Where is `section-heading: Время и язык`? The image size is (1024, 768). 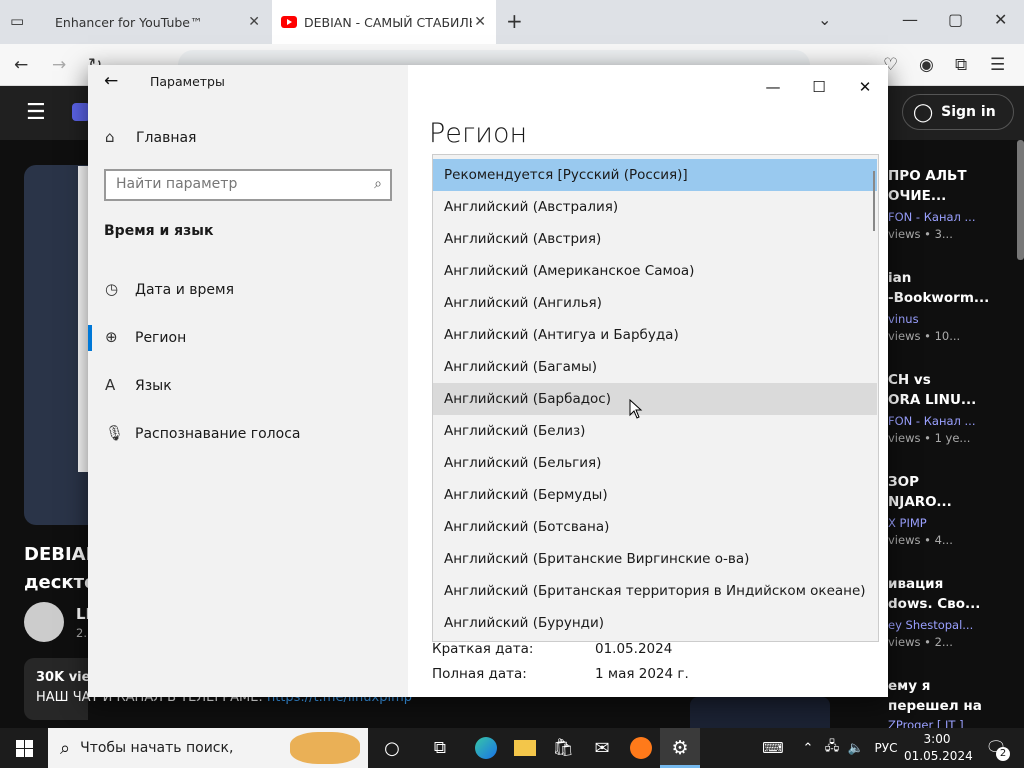
section-heading: Время и язык is located at coordinates (159, 231).